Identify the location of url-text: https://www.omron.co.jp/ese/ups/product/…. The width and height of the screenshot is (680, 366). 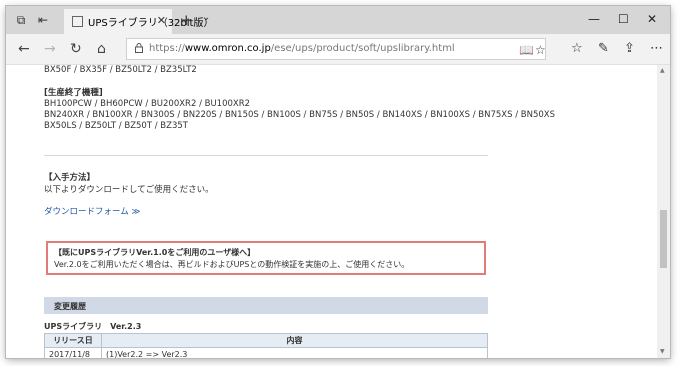
(302, 48).